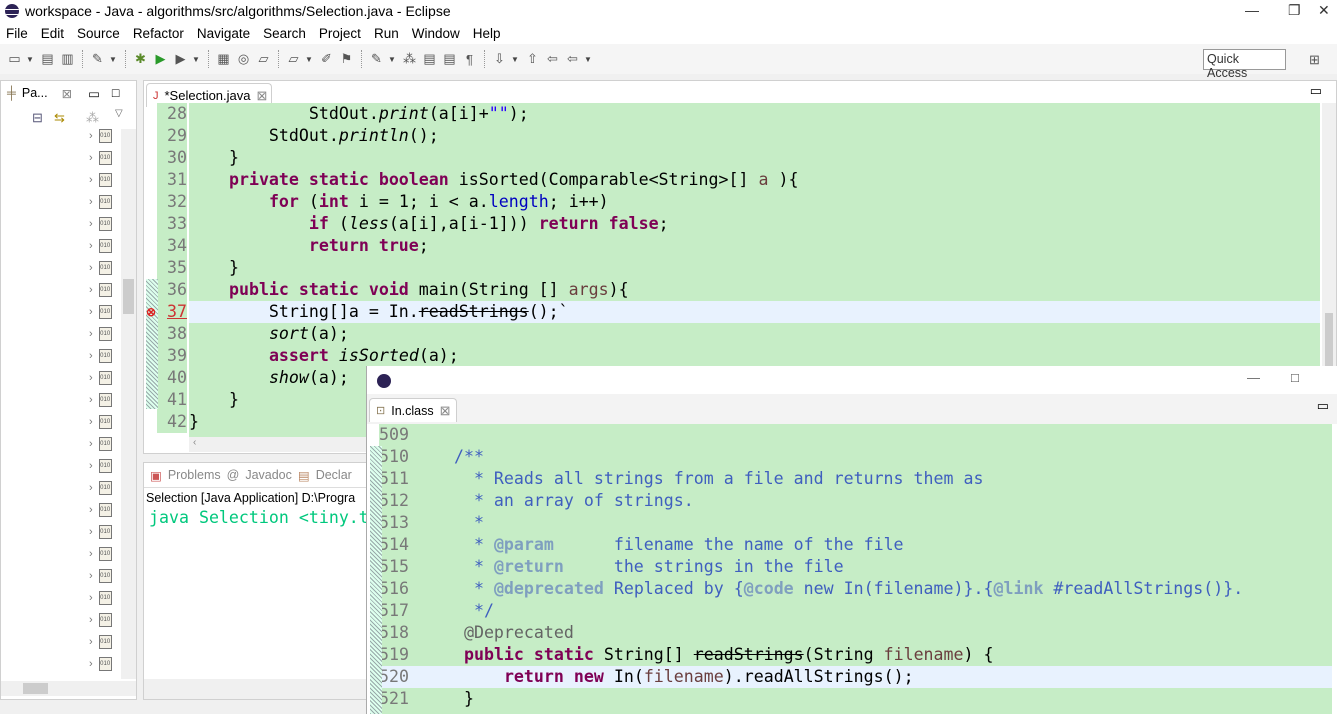 The image size is (1337, 714). I want to click on open-task-icon: ▱, so click(293, 59).